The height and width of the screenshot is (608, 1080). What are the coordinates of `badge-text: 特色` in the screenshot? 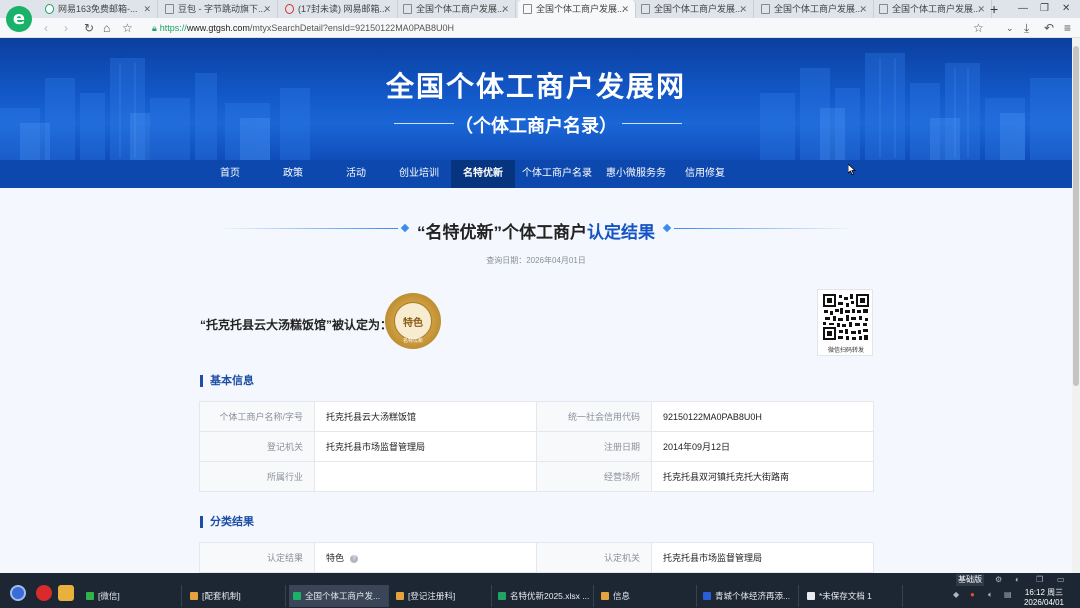 It's located at (413, 323).